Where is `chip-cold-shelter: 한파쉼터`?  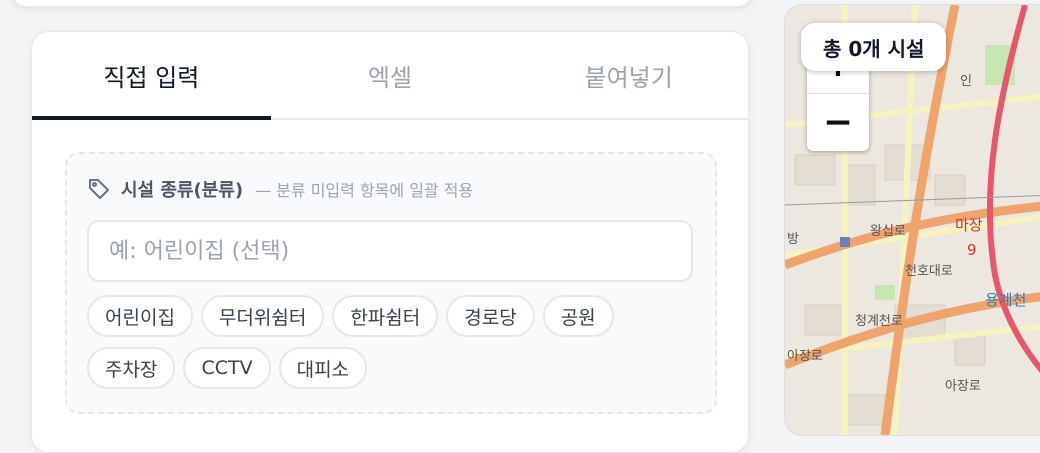 chip-cold-shelter: 한파쉼터 is located at coordinates (385, 316).